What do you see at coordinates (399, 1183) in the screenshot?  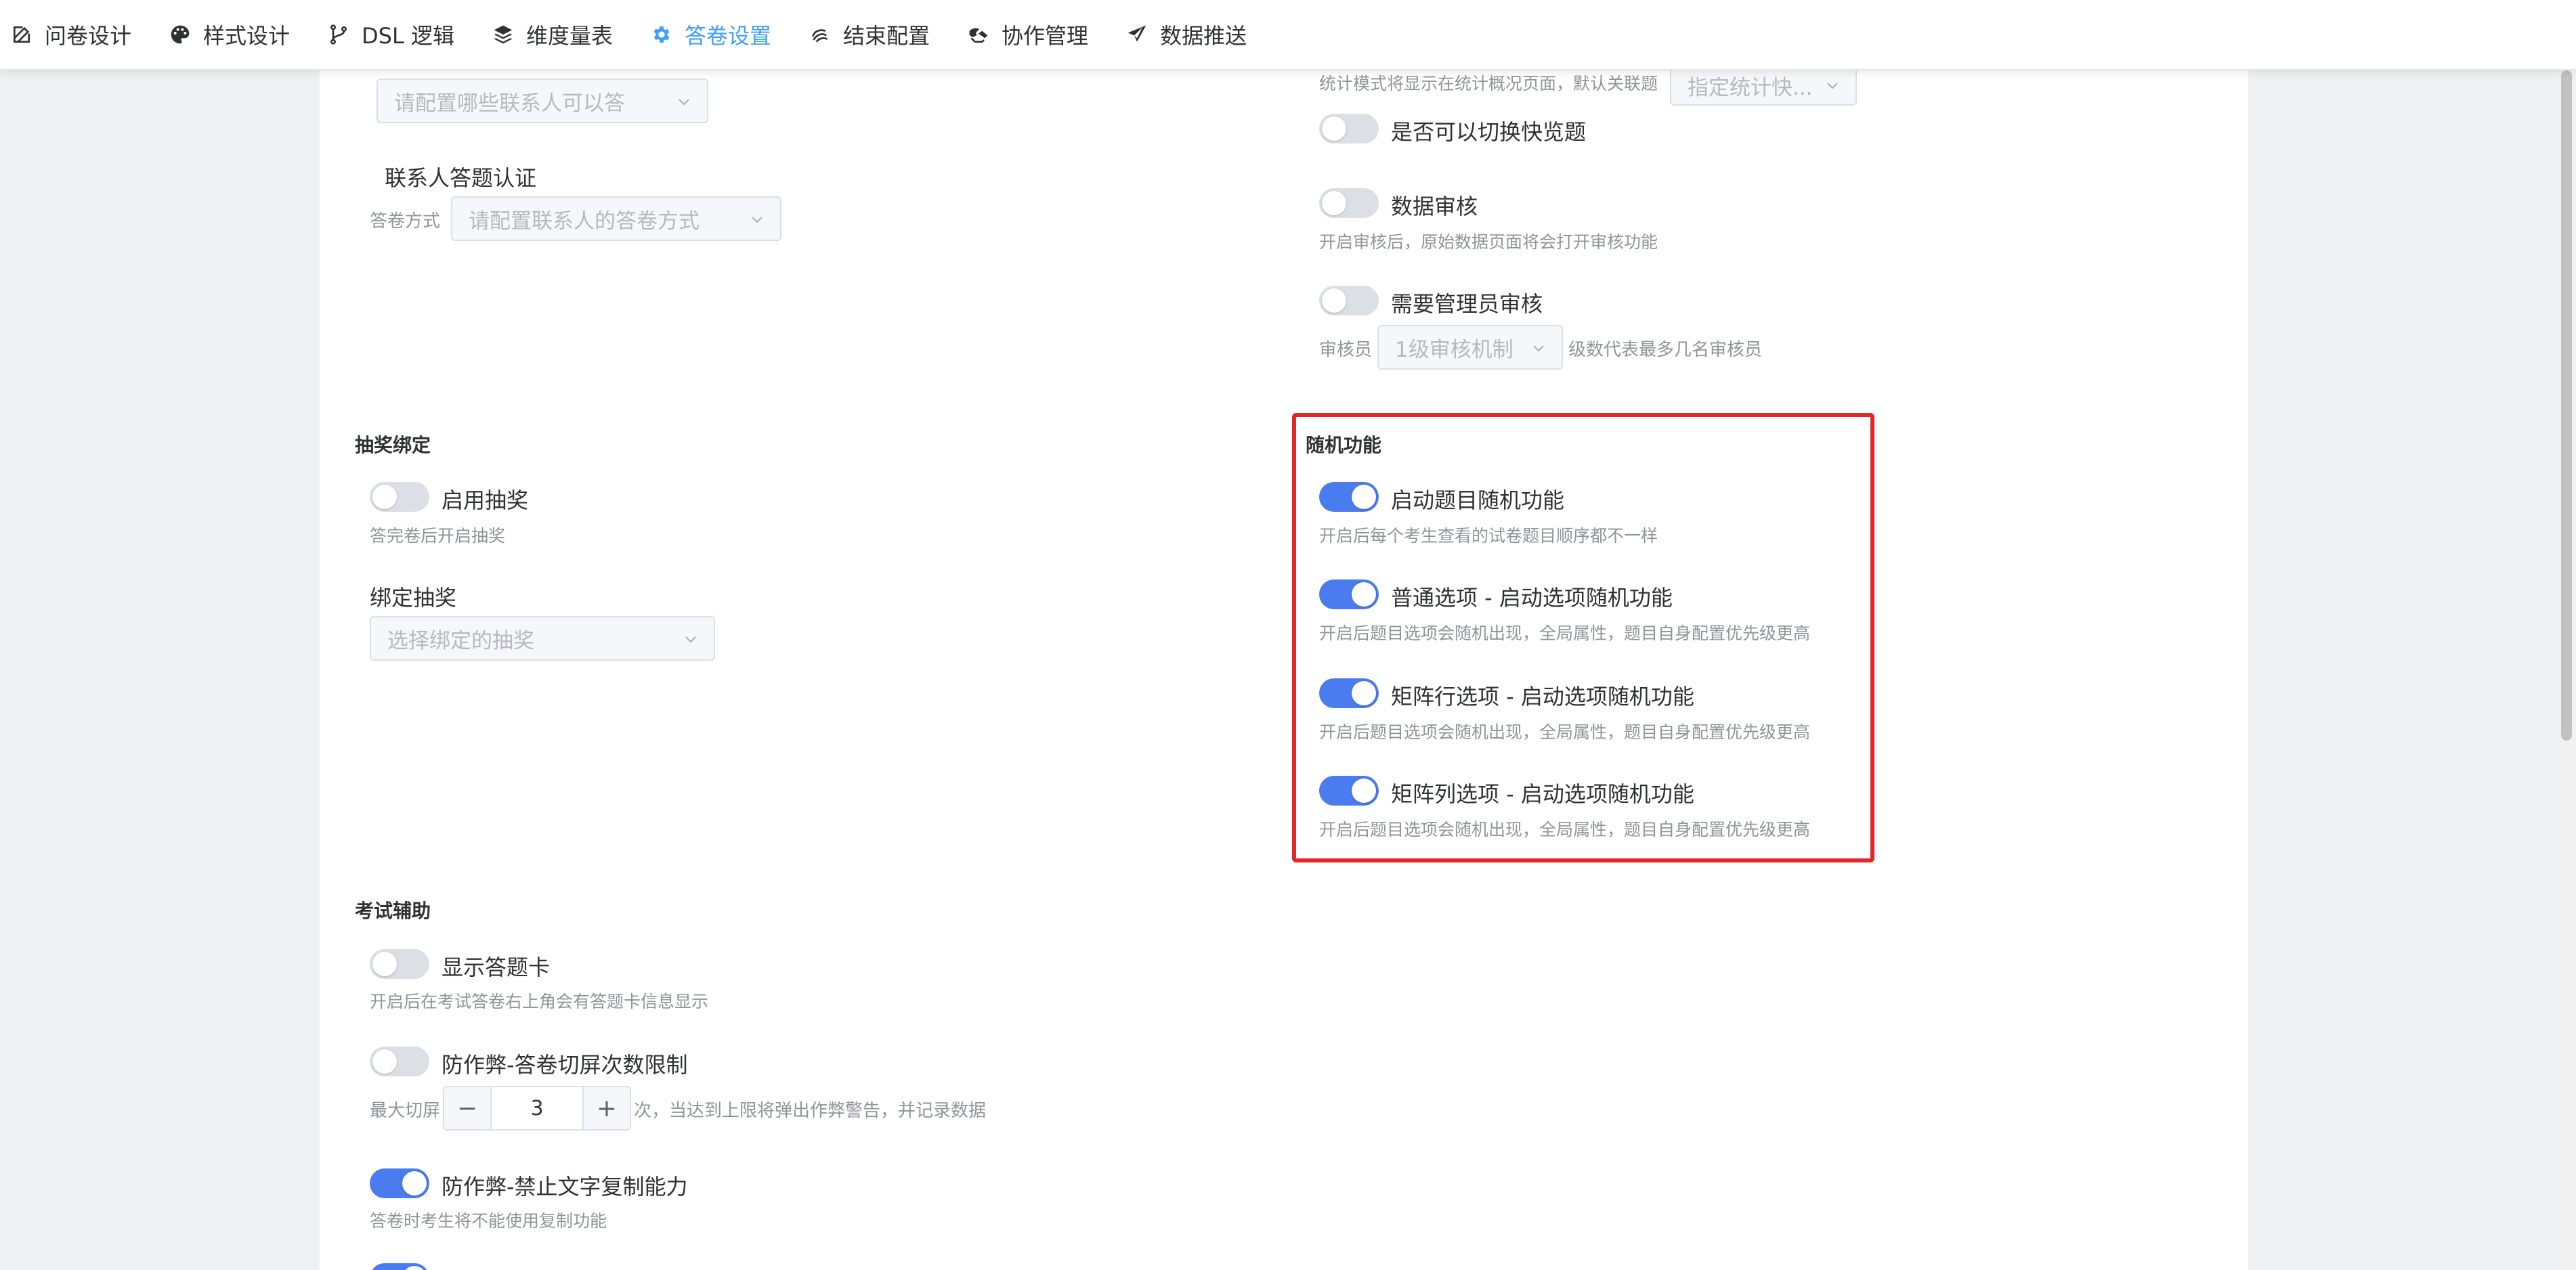 I see `no-copy-switch` at bounding box center [399, 1183].